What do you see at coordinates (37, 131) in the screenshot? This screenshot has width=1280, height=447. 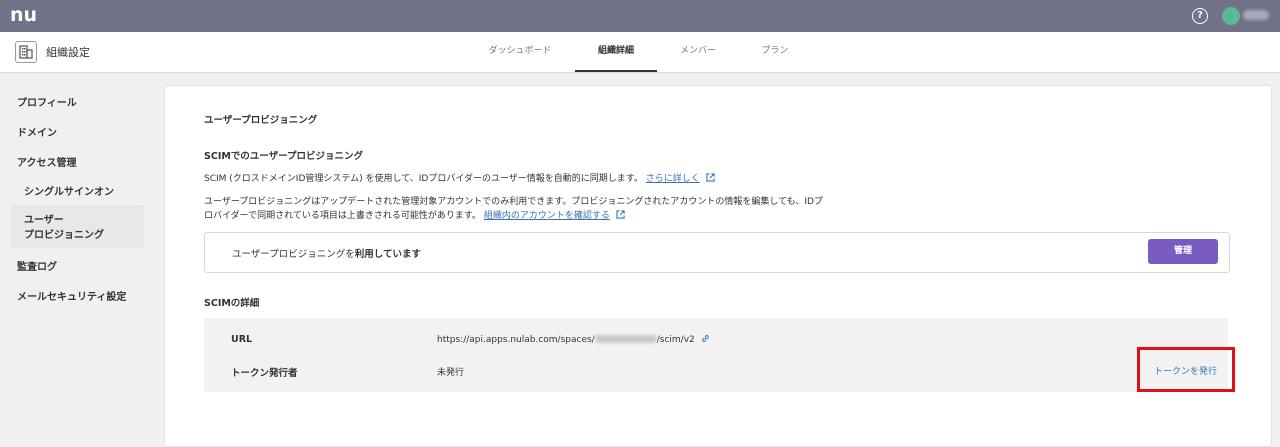 I see `sidebar-item-domain: ドメイン` at bounding box center [37, 131].